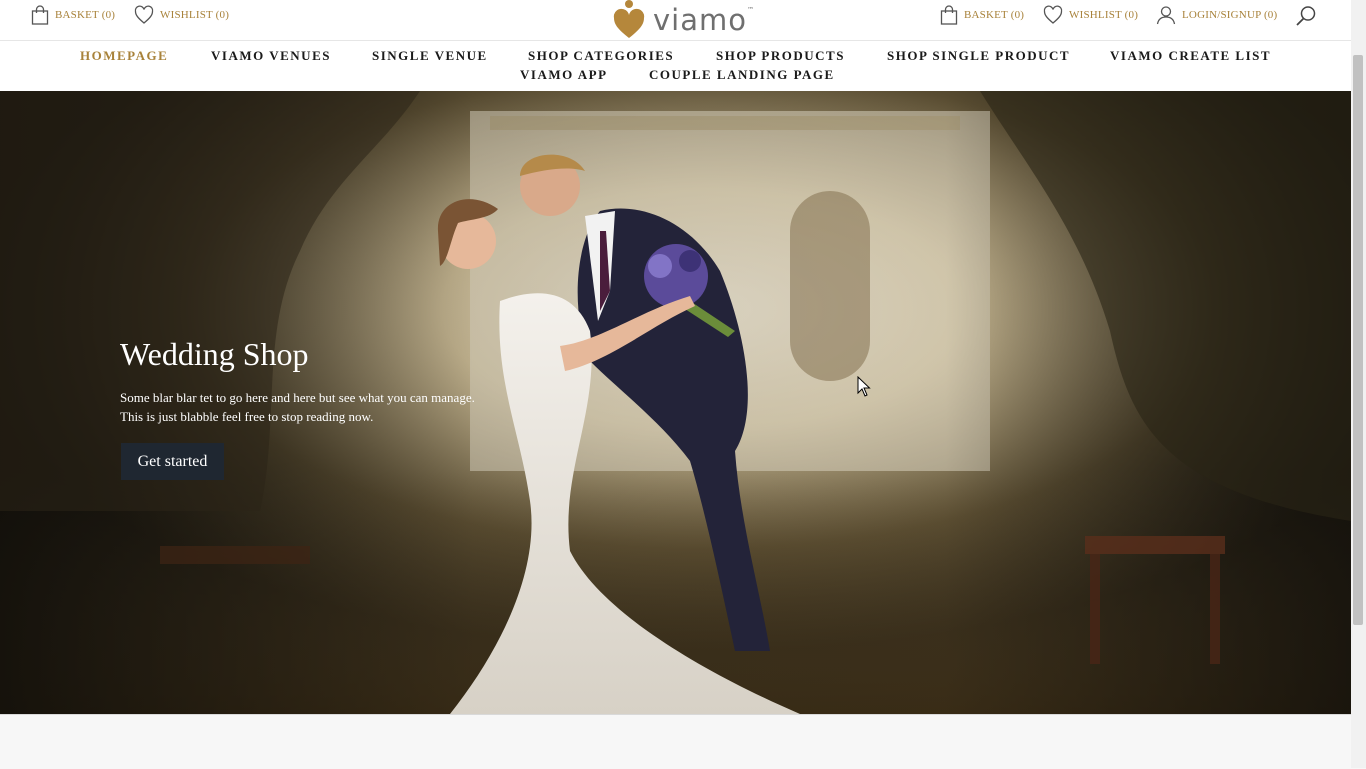  What do you see at coordinates (629, 19) in the screenshot?
I see `heart-person-logo-icon` at bounding box center [629, 19].